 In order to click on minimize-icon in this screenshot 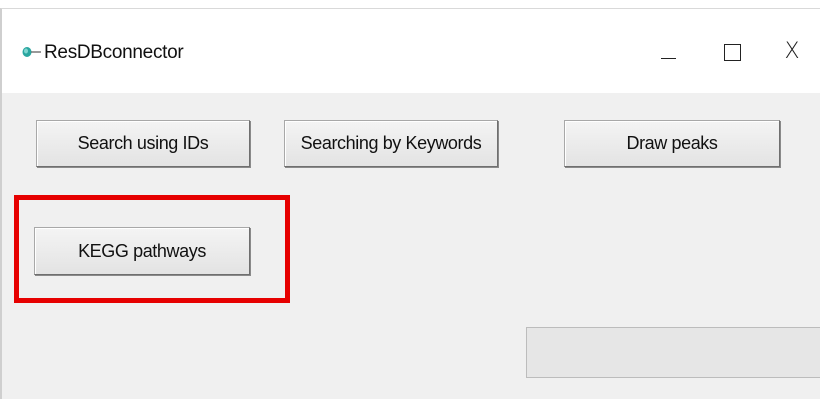, I will do `click(668, 58)`.